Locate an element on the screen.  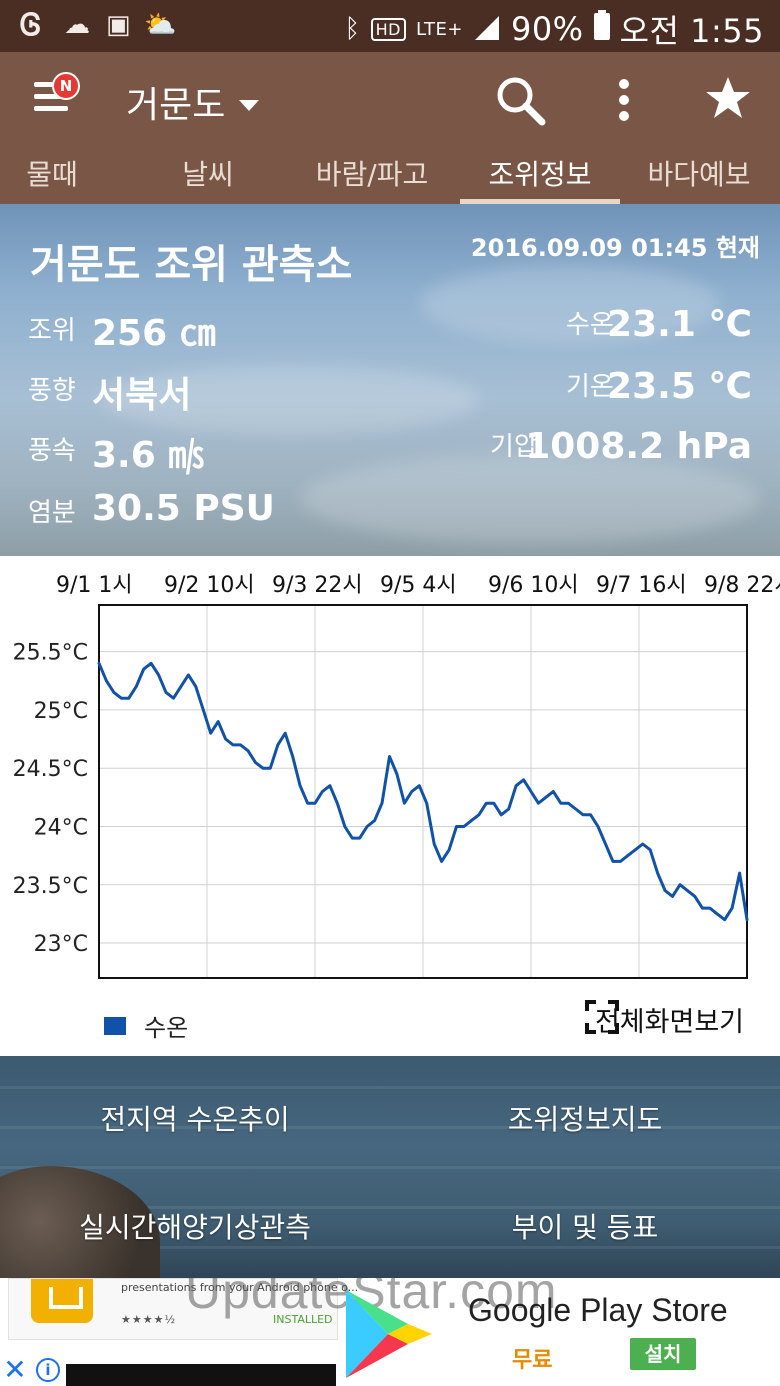
link-tide-info-map: 조위정보지도 is located at coordinates (585, 1118).